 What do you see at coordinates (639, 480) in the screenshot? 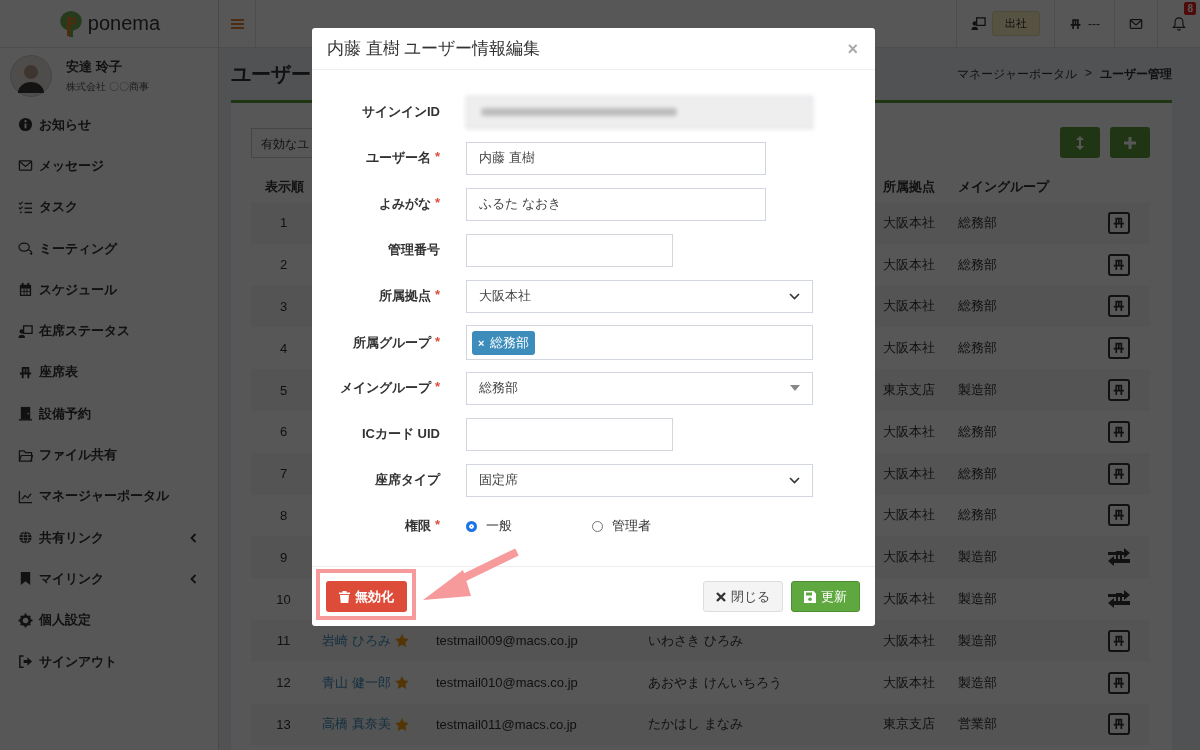
I see `select-field: 固定席` at bounding box center [639, 480].